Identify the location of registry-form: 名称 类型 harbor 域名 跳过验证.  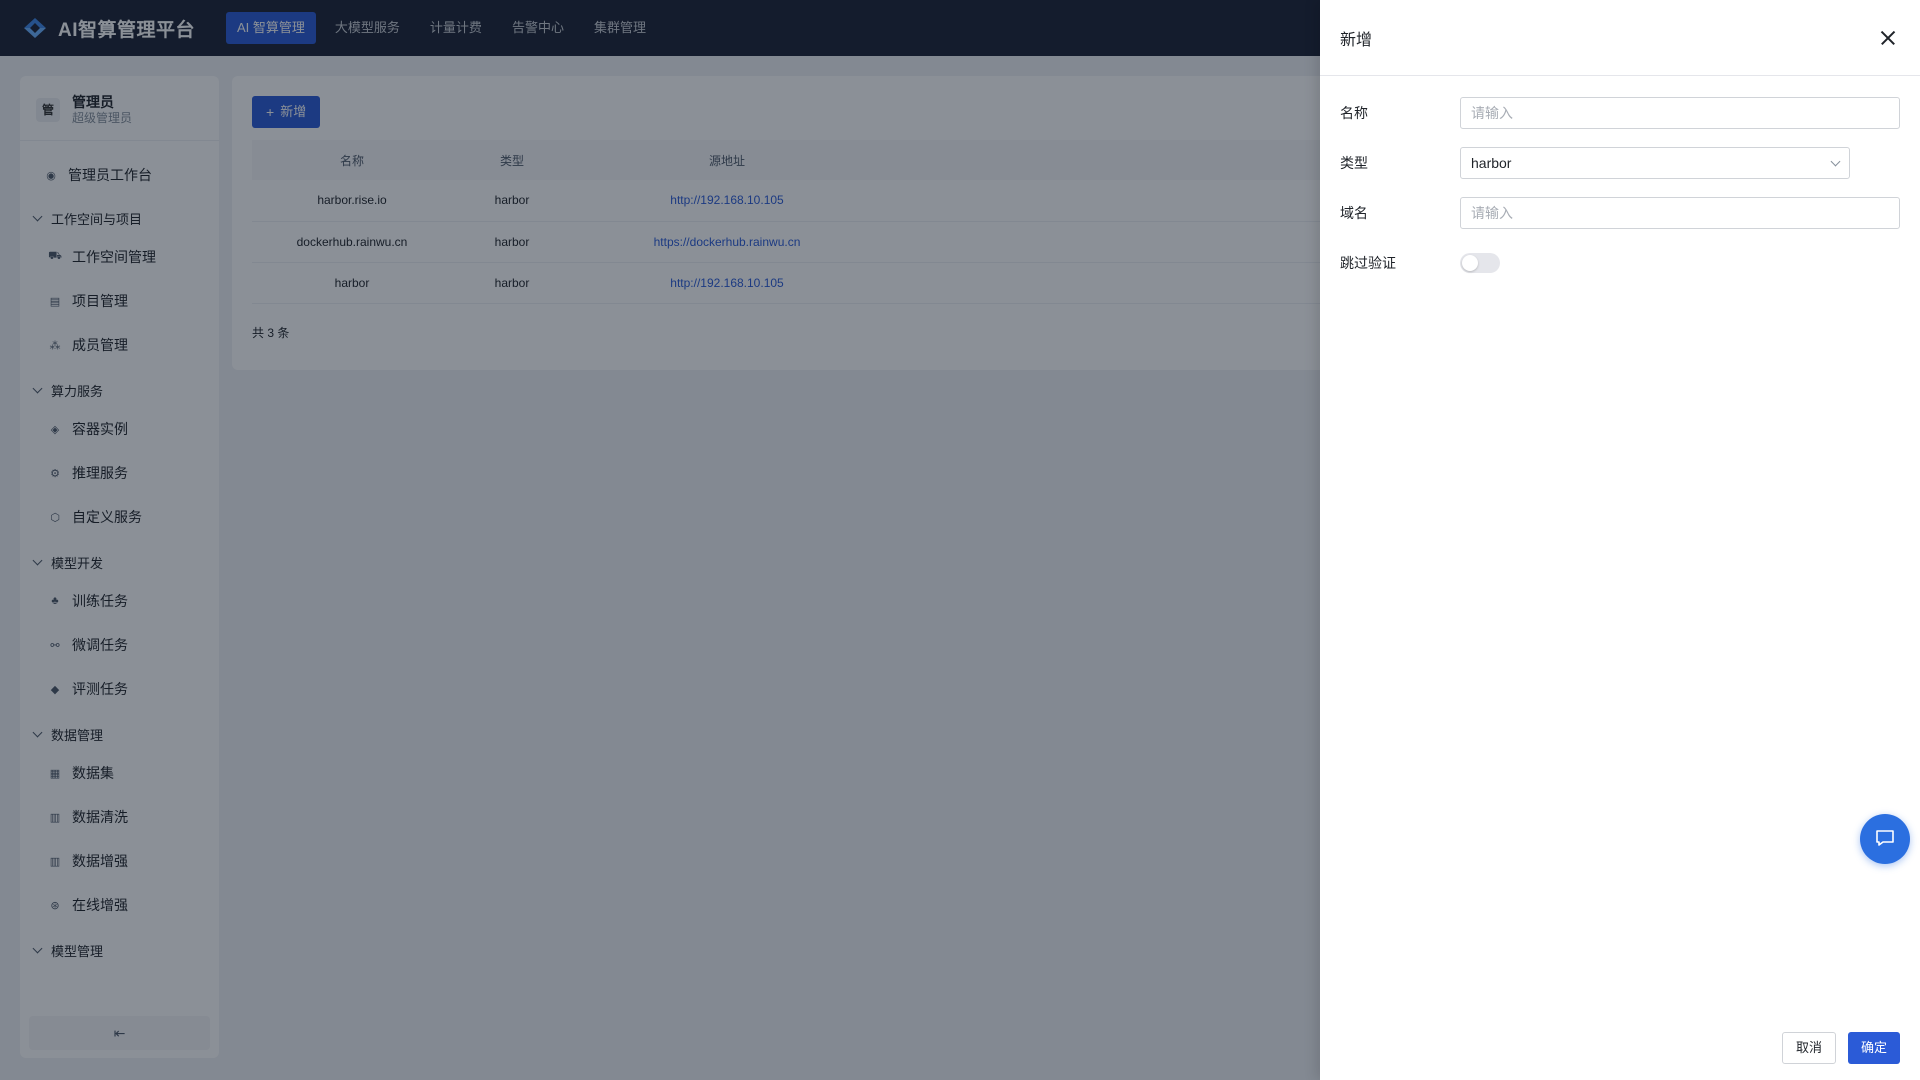
(1620, 178).